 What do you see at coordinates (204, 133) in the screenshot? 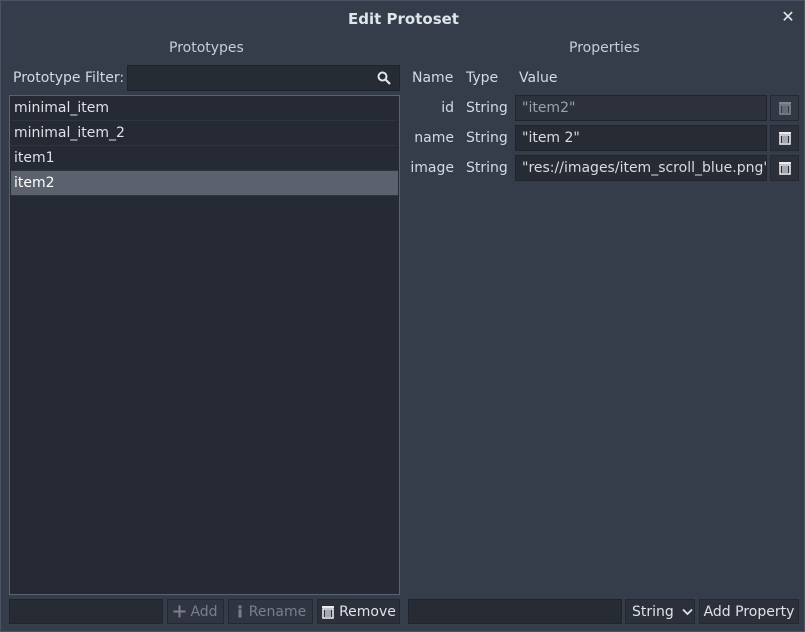
I see `list-item: minimal_item_2` at bounding box center [204, 133].